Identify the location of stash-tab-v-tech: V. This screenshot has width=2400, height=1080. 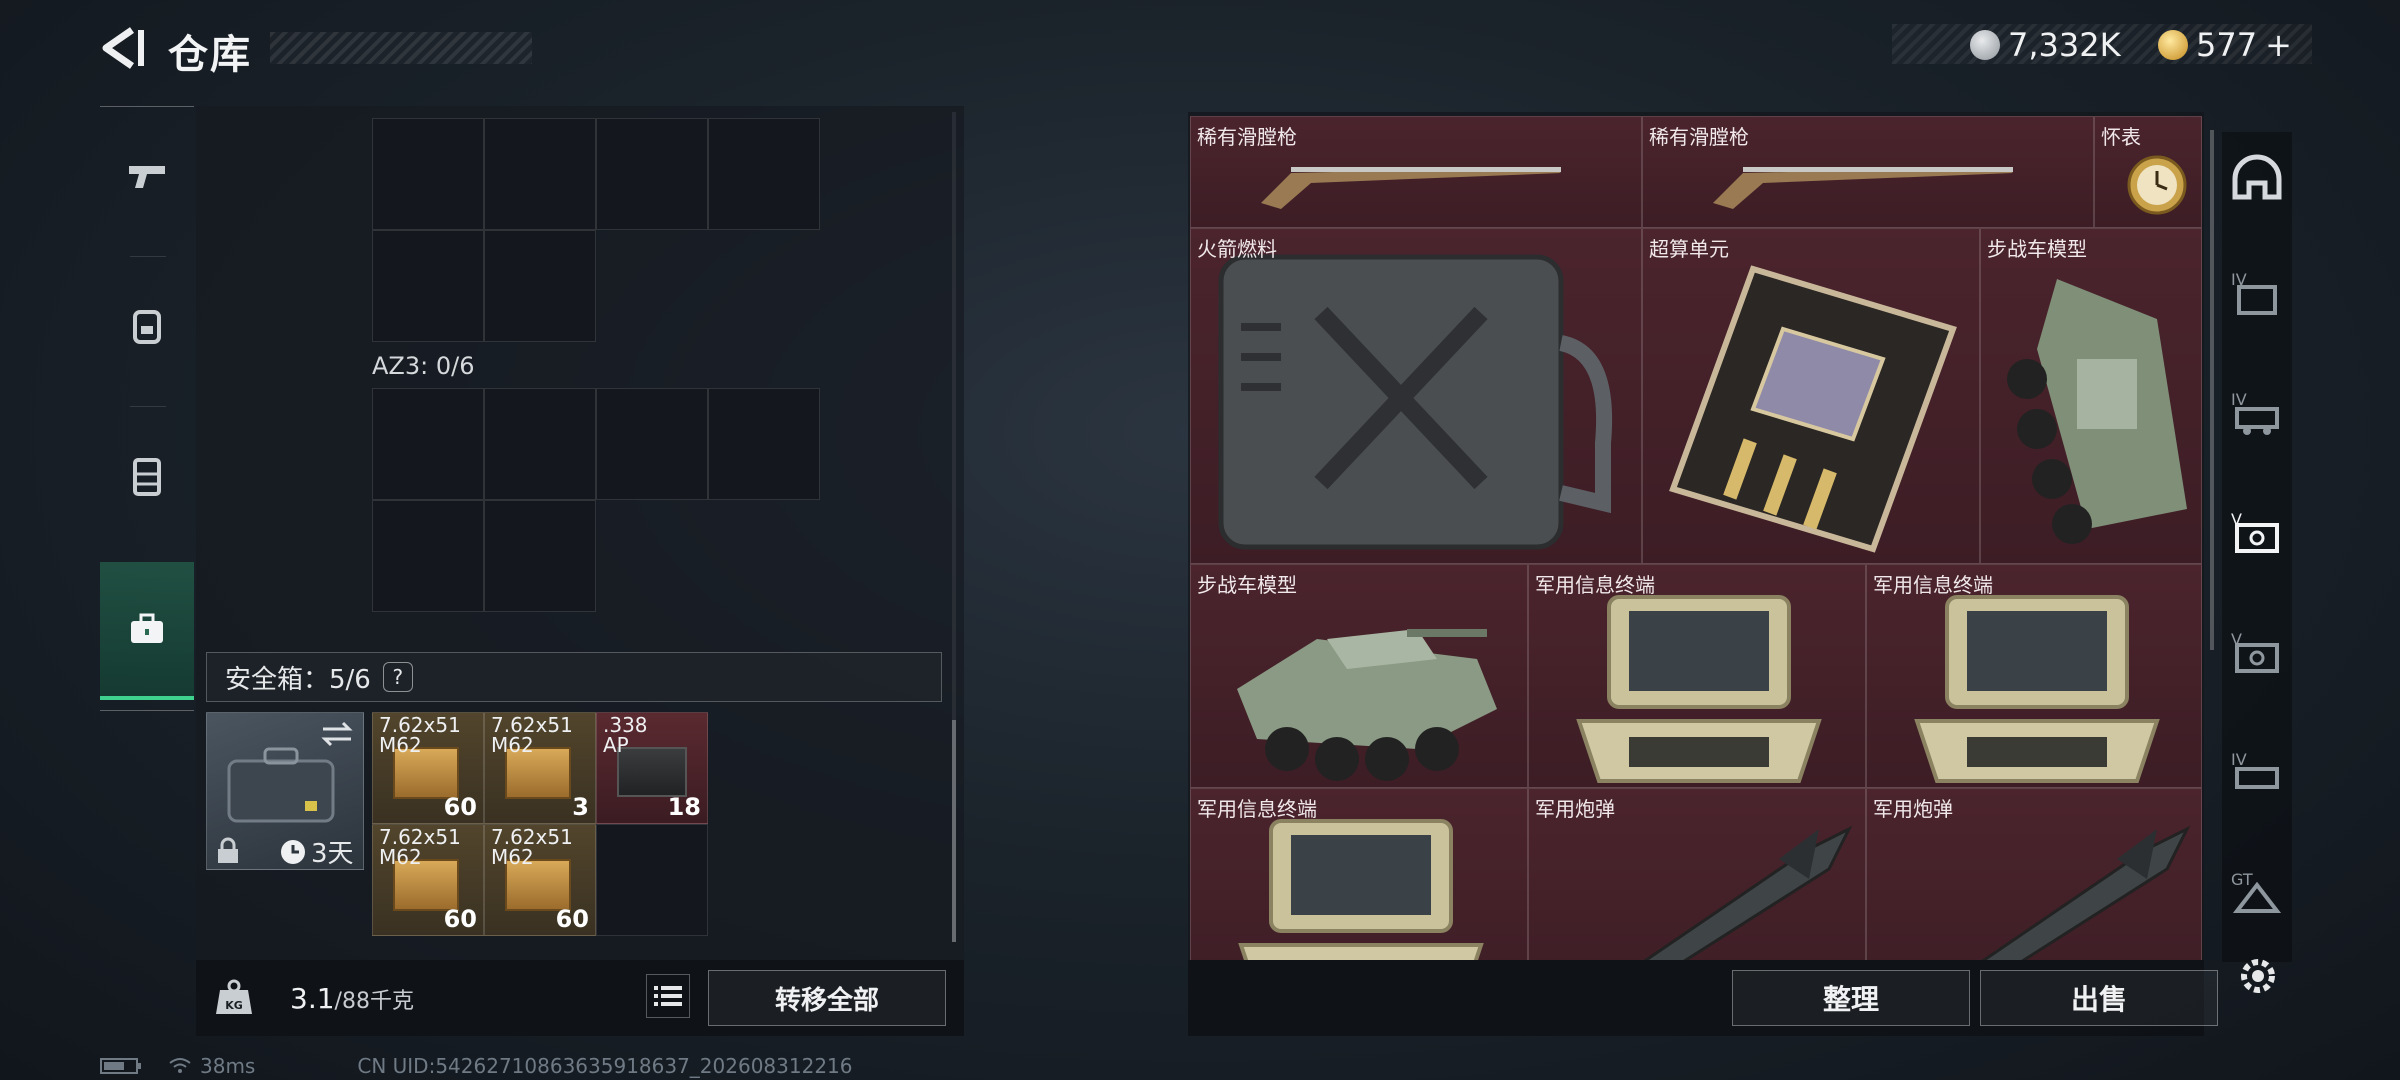
(2257, 653).